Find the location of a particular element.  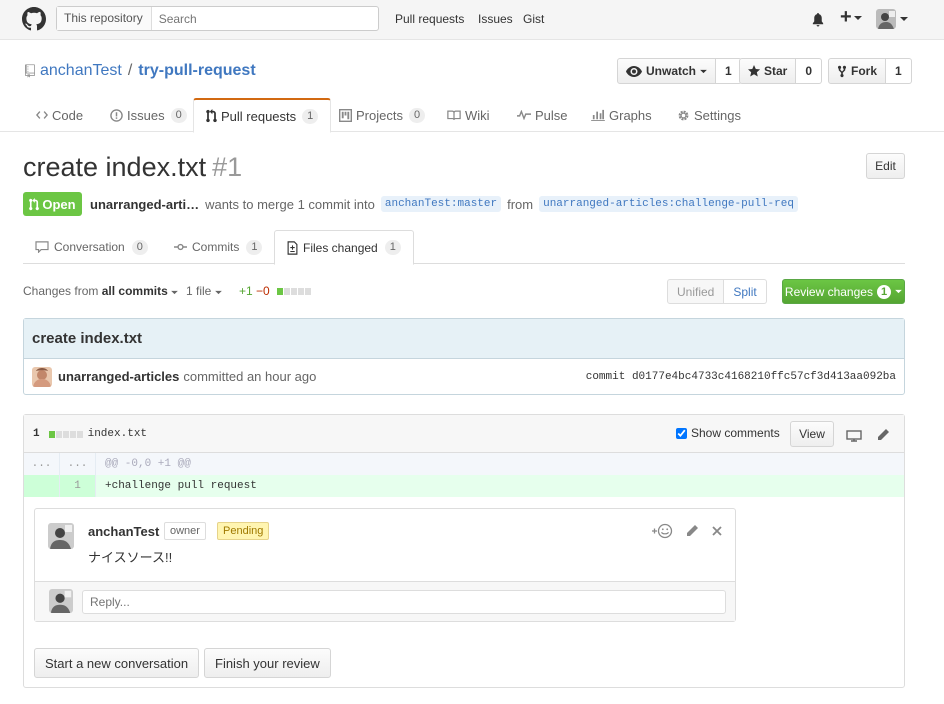

tab-conversation-label: Conversation is located at coordinates (89, 247).